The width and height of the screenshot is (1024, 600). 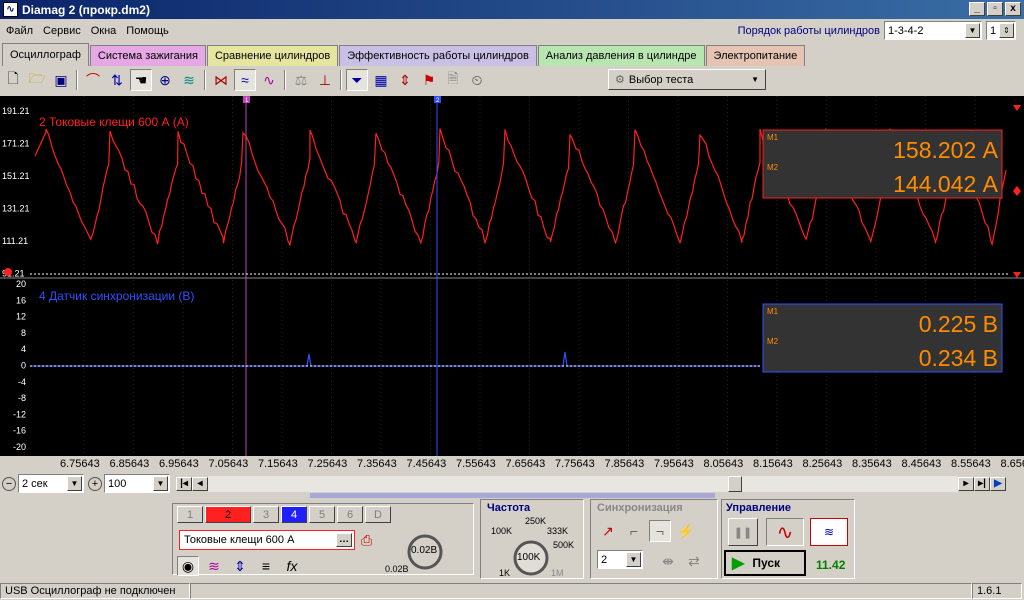 I want to click on channel-button-6: 6, so click(x=350, y=514).